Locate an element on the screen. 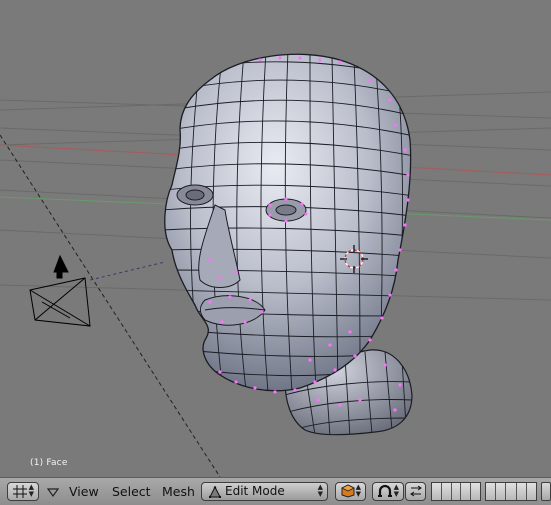 The height and width of the screenshot is (505, 551). eye-left is located at coordinates (286, 210).